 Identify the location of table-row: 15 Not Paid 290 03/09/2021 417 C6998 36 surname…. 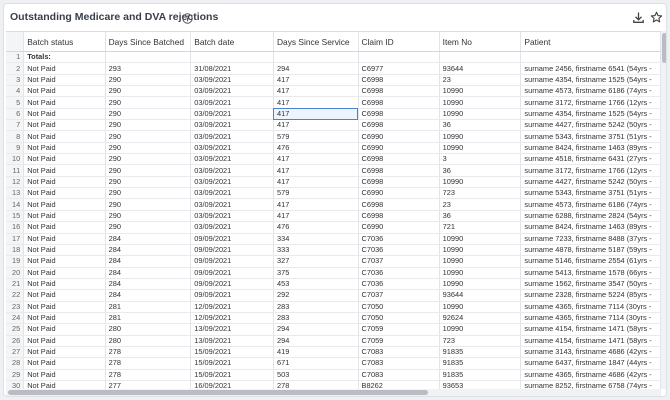
(333, 216).